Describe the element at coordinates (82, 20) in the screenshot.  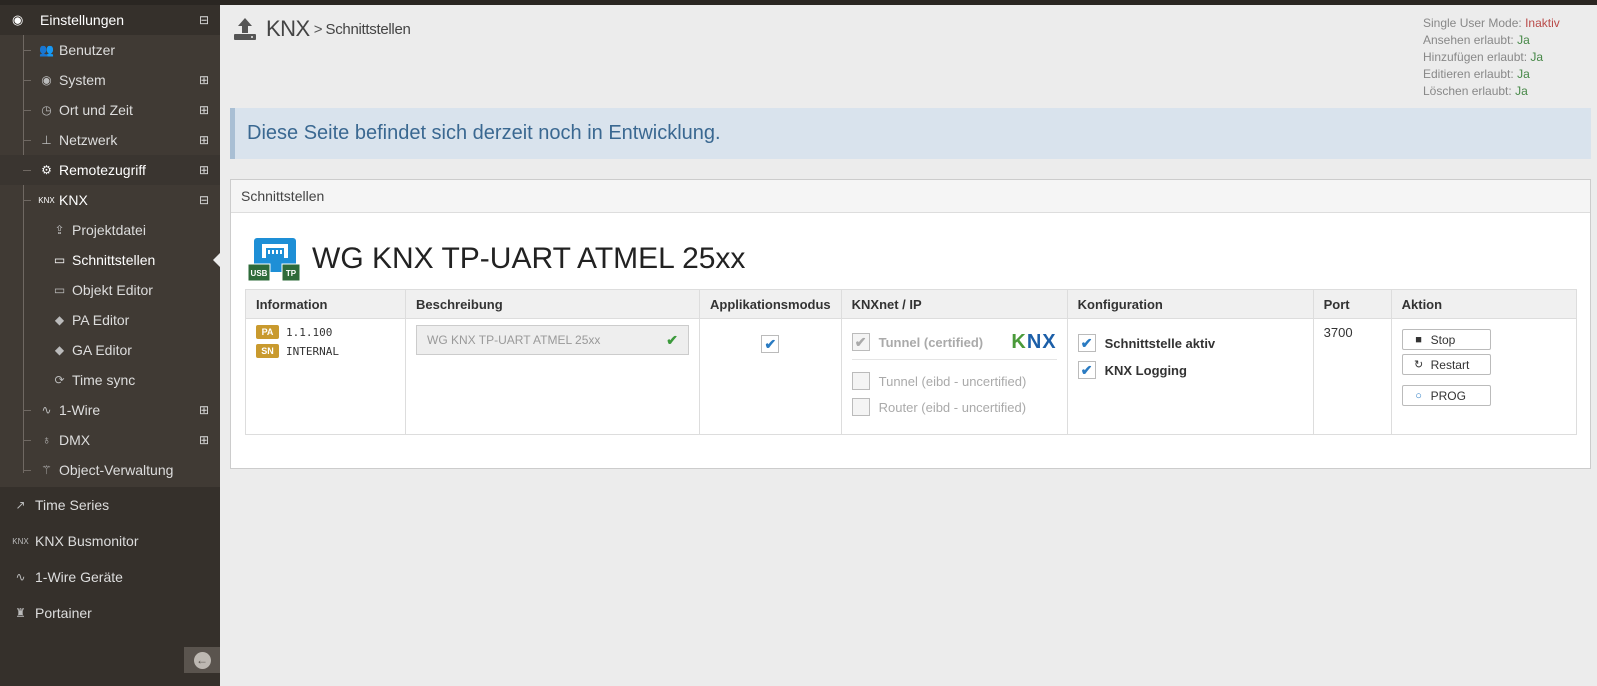
I see `sidebar-header-label: Einstellungen` at that location.